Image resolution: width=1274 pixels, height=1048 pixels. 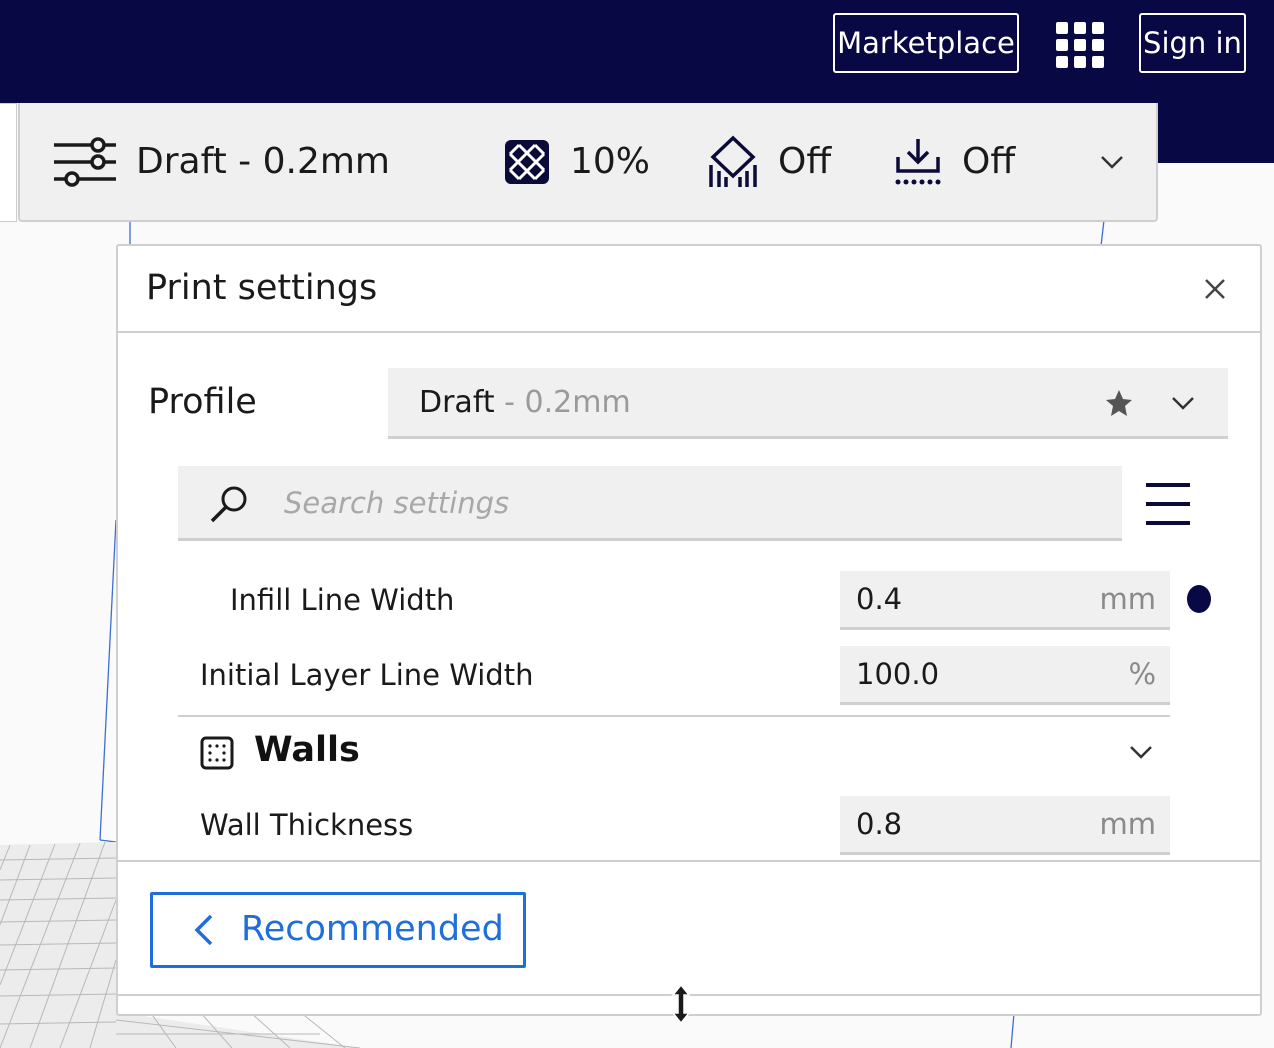 I want to click on marketplace-button: Marketplace, so click(x=926, y=43).